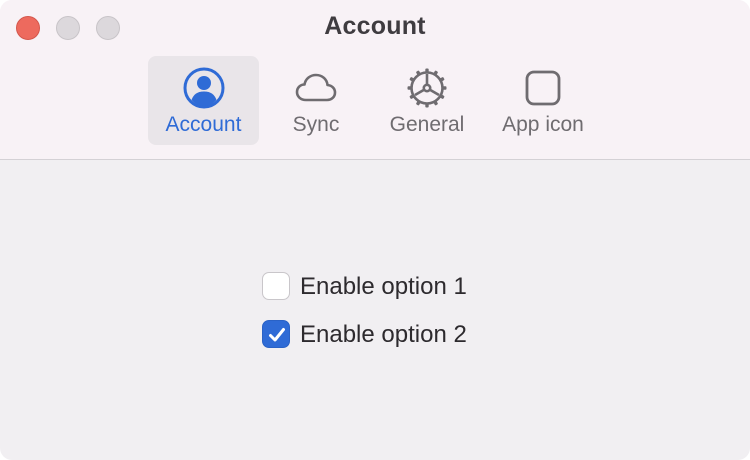 The height and width of the screenshot is (460, 750). What do you see at coordinates (383, 335) in the screenshot?
I see `option-2-label: Enable option 2` at bounding box center [383, 335].